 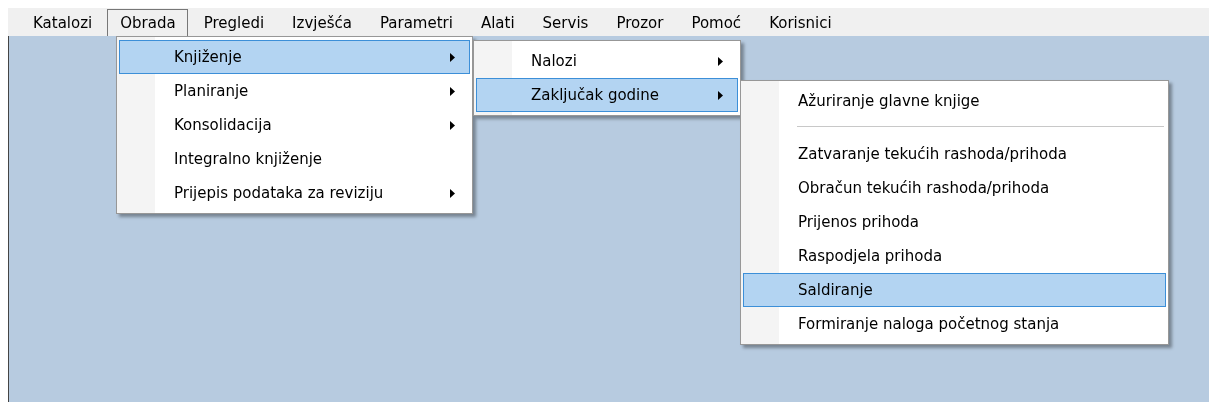 I want to click on menu-item: Integralno knjiženje, so click(x=294, y=159).